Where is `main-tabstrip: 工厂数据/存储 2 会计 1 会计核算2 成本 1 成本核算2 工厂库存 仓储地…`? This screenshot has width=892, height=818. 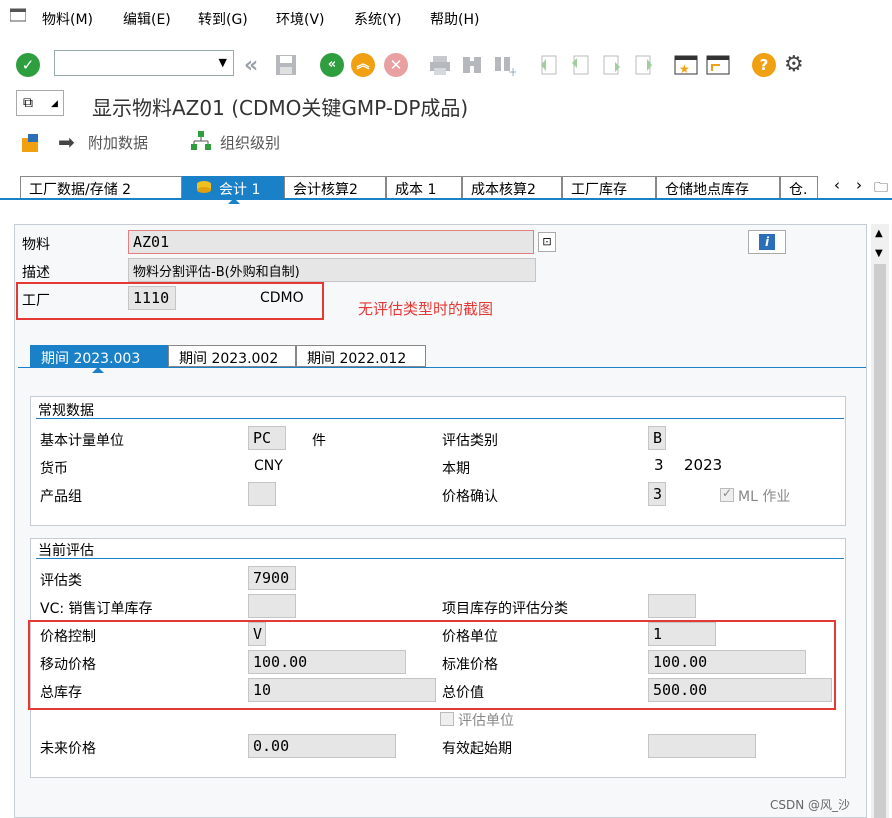 main-tabstrip: 工厂数据/存储 2 会计 1 会计核算2 成本 1 成本核算2 工厂库存 仓储地… is located at coordinates (446, 188).